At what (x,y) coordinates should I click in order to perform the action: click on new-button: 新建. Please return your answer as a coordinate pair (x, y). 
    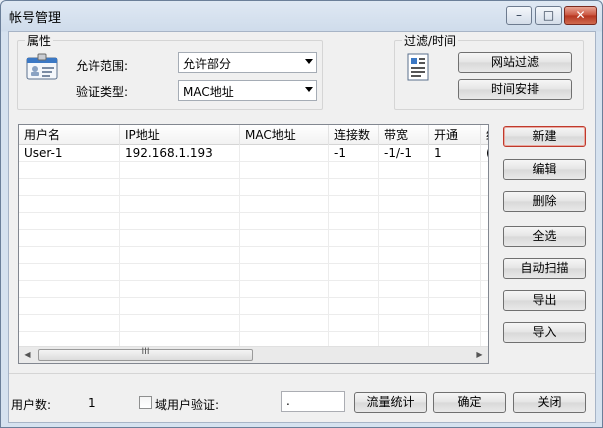
    Looking at the image, I should click on (544, 136).